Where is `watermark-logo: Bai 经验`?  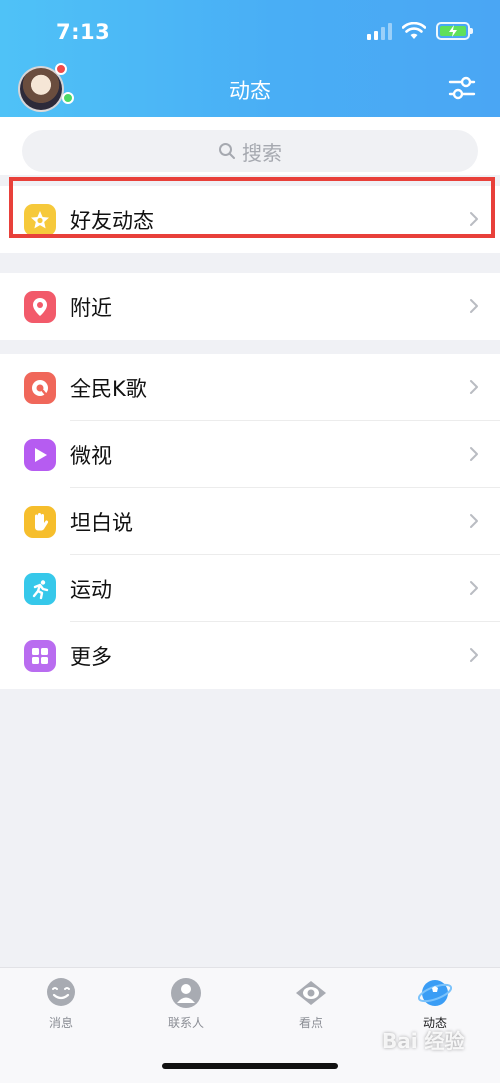 watermark-logo: Bai 经验 is located at coordinates (423, 1041).